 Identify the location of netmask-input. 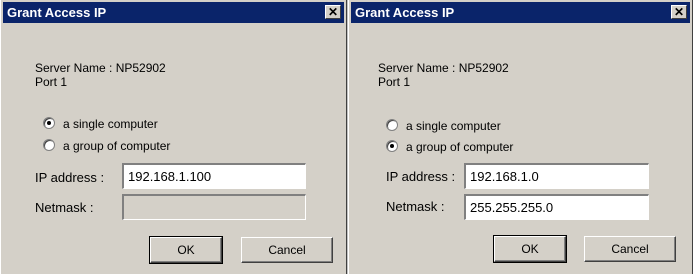
(214, 207).